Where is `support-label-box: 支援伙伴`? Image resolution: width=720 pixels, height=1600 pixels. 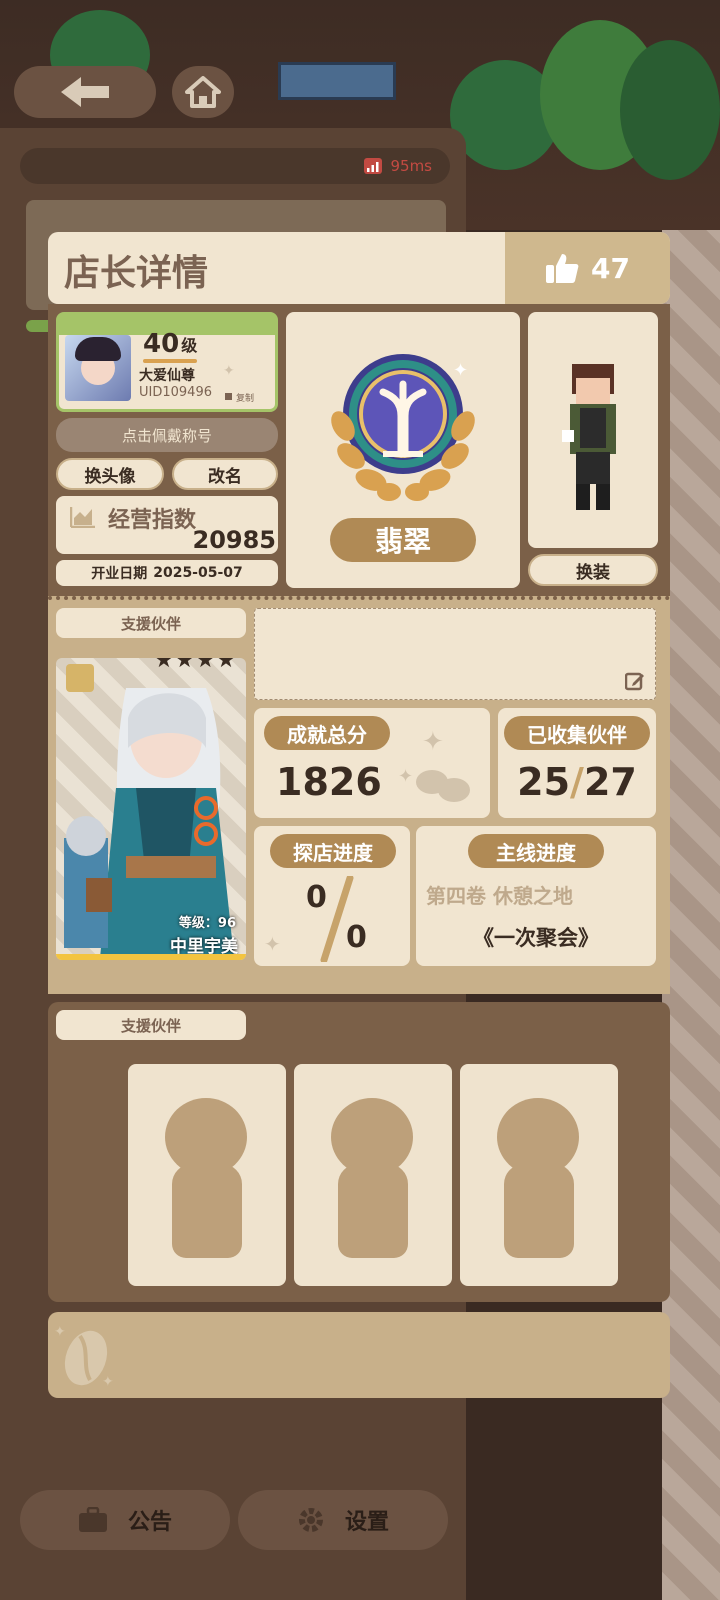
support-label-box: 支援伙伴 is located at coordinates (151, 1025).